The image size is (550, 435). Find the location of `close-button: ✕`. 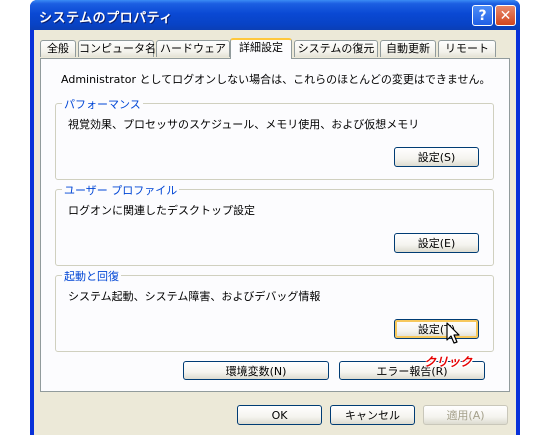

close-button: ✕ is located at coordinates (505, 15).